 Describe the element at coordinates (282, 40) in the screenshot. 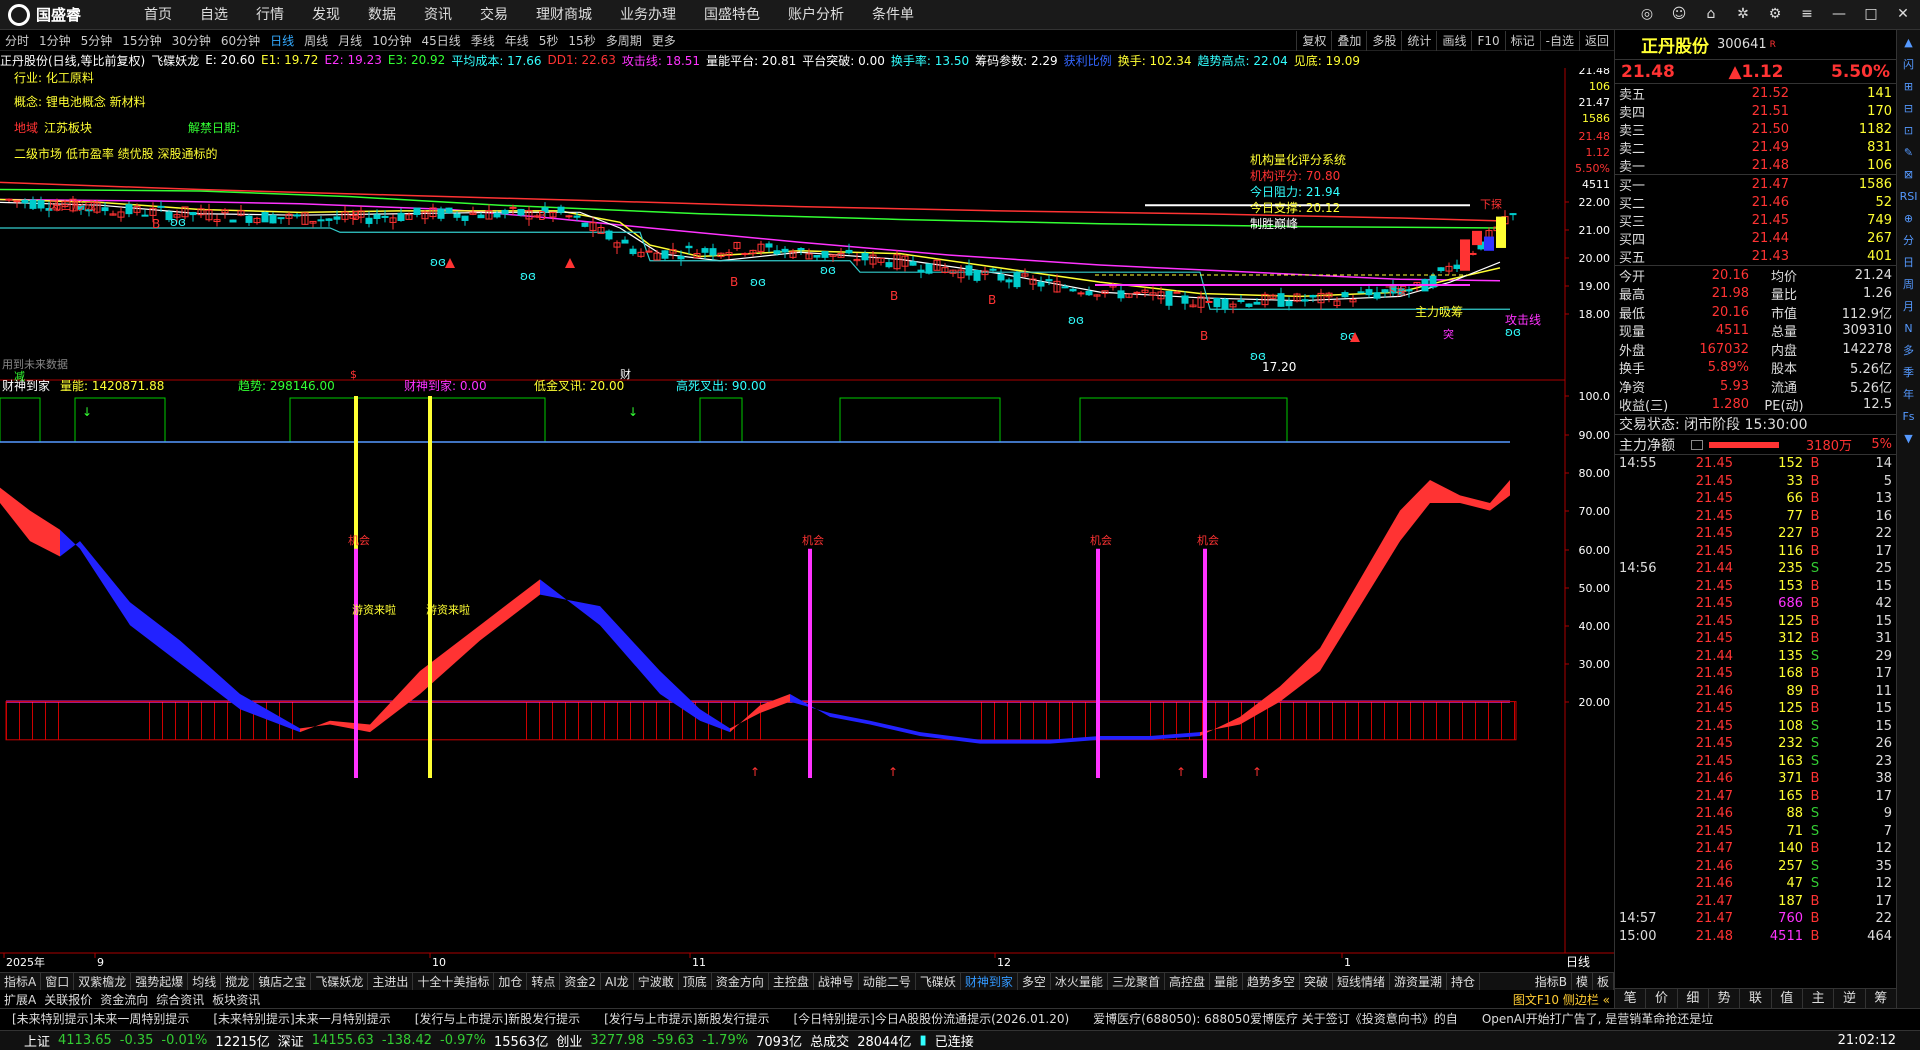

I see `period-tab: 日线` at that location.